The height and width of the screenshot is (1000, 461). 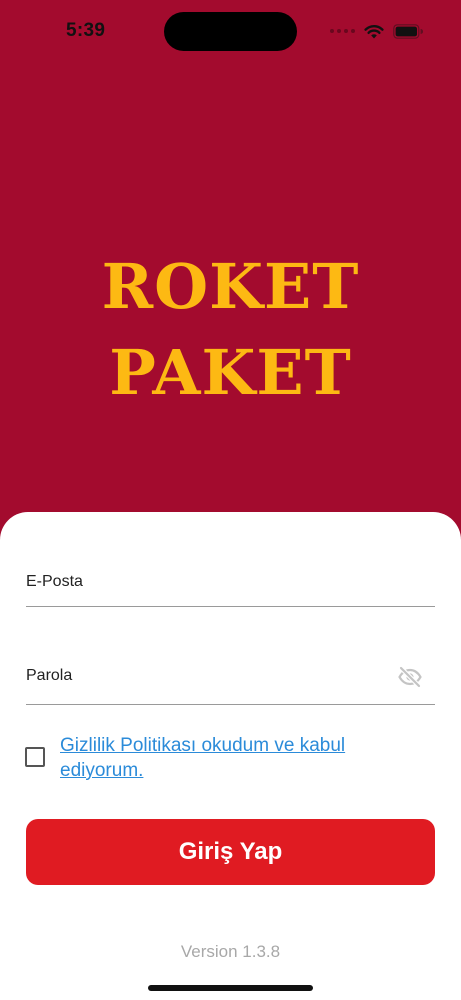 I want to click on dynamic-island, so click(x=230, y=31).